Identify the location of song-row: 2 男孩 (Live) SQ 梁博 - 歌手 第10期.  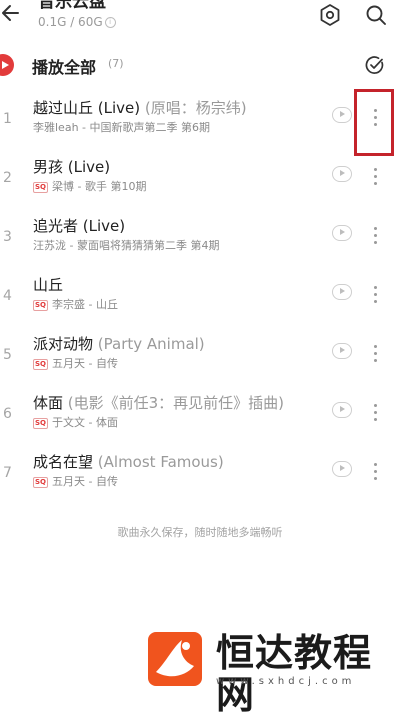
(200, 185).